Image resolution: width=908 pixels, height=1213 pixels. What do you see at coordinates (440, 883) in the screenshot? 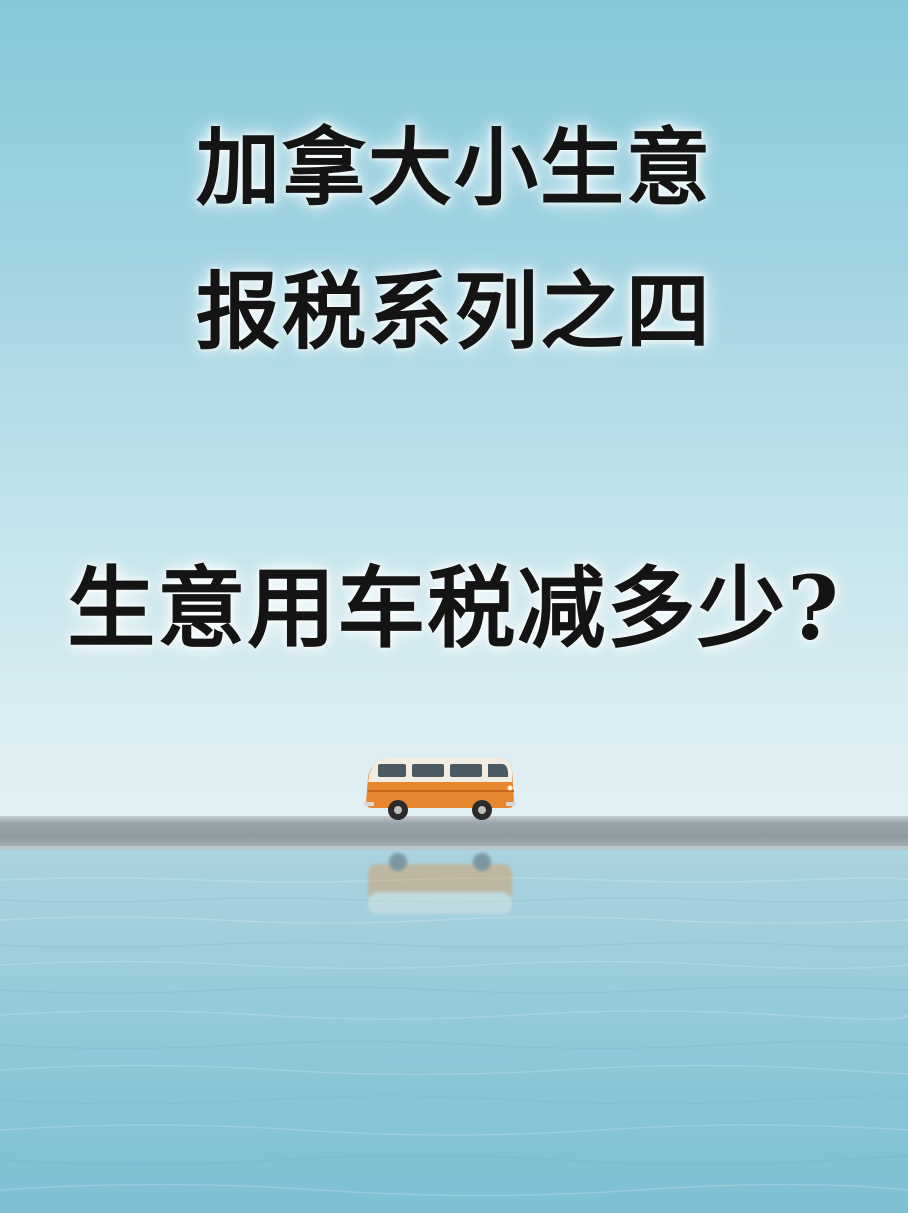
I see `van-reflection` at bounding box center [440, 883].